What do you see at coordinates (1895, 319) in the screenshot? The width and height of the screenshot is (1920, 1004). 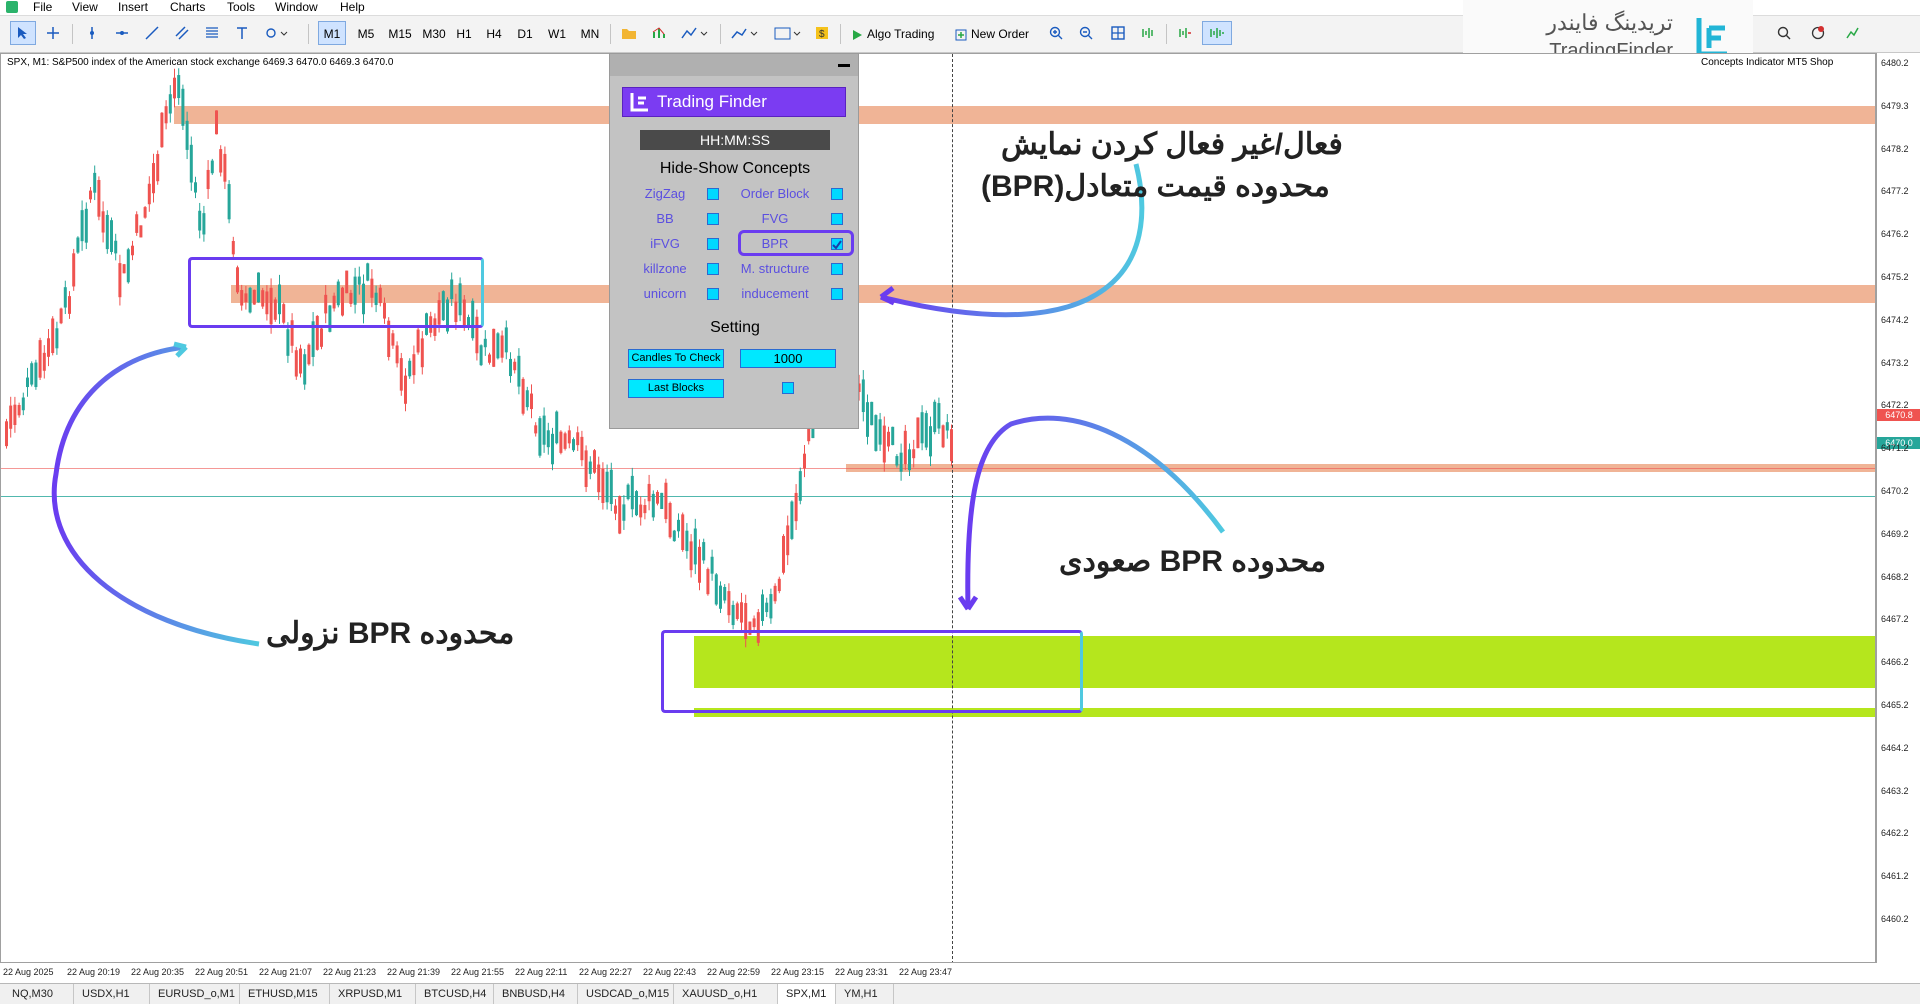 I see `price-tick: 6474.2` at bounding box center [1895, 319].